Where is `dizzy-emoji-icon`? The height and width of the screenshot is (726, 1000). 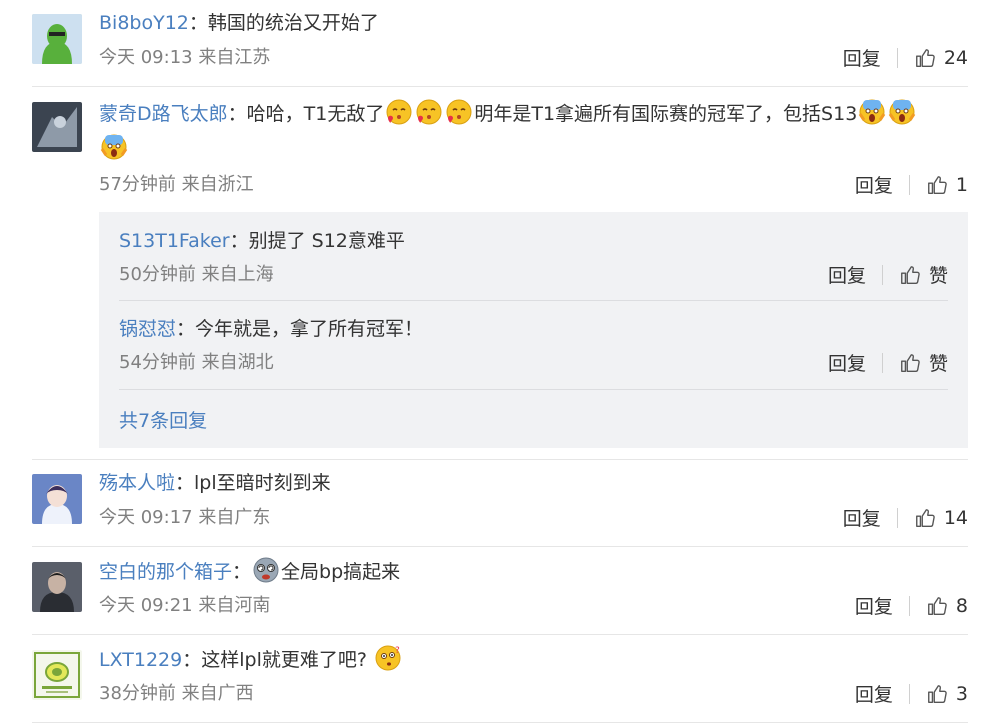
dizzy-emoji-icon is located at coordinates (266, 570).